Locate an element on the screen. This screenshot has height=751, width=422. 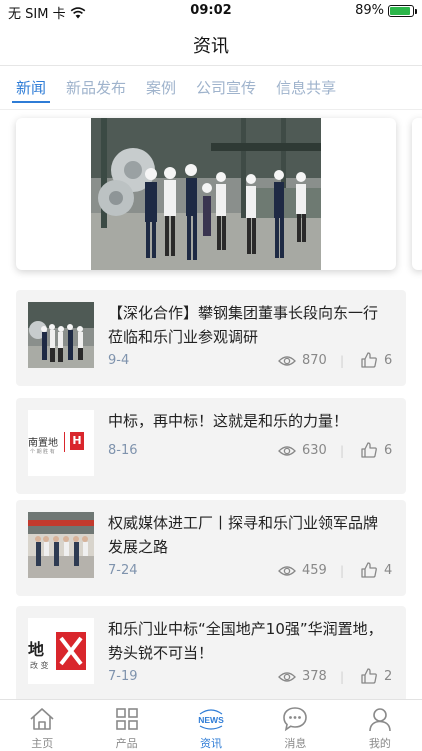
tabbar-news: NEWS 资讯 is located at coordinates (211, 725).